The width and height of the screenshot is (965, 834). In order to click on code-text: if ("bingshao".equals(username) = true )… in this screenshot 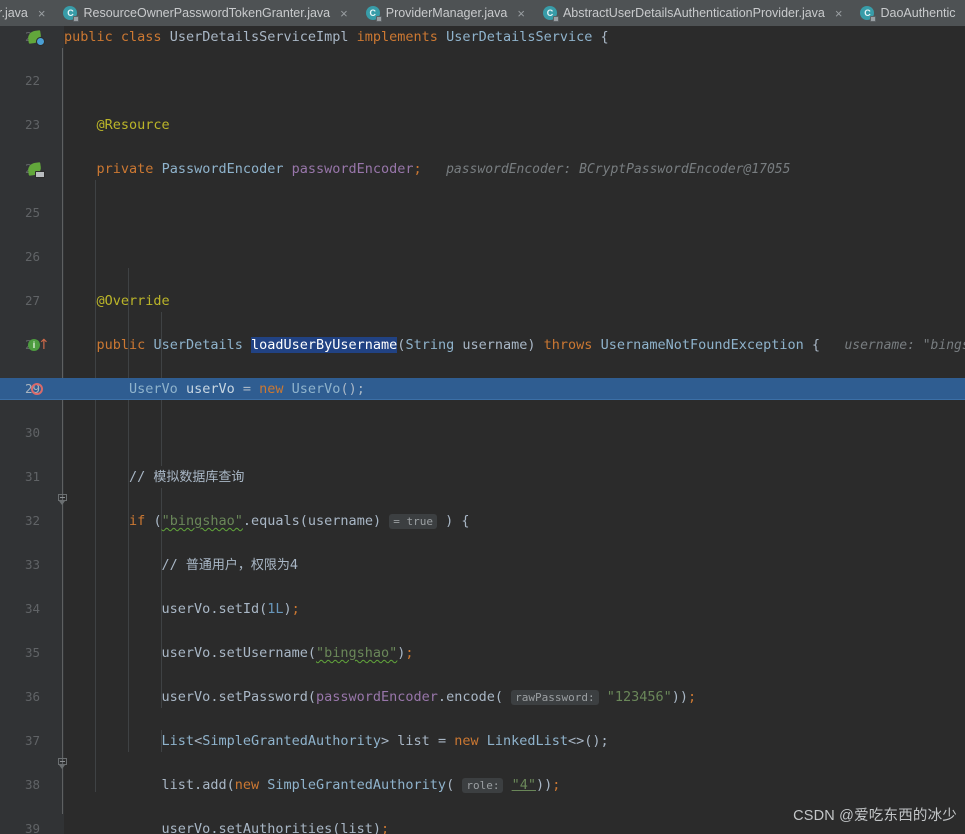, I will do `click(299, 521)`.